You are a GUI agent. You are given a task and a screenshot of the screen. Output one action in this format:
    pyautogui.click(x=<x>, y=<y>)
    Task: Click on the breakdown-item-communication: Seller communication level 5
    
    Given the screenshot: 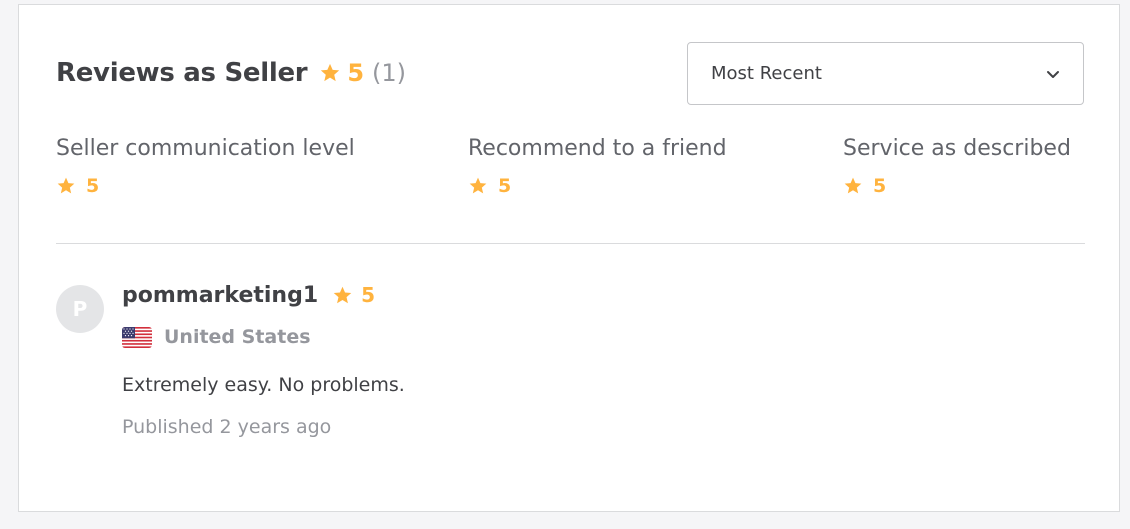 What is the action you would take?
    pyautogui.click(x=205, y=166)
    